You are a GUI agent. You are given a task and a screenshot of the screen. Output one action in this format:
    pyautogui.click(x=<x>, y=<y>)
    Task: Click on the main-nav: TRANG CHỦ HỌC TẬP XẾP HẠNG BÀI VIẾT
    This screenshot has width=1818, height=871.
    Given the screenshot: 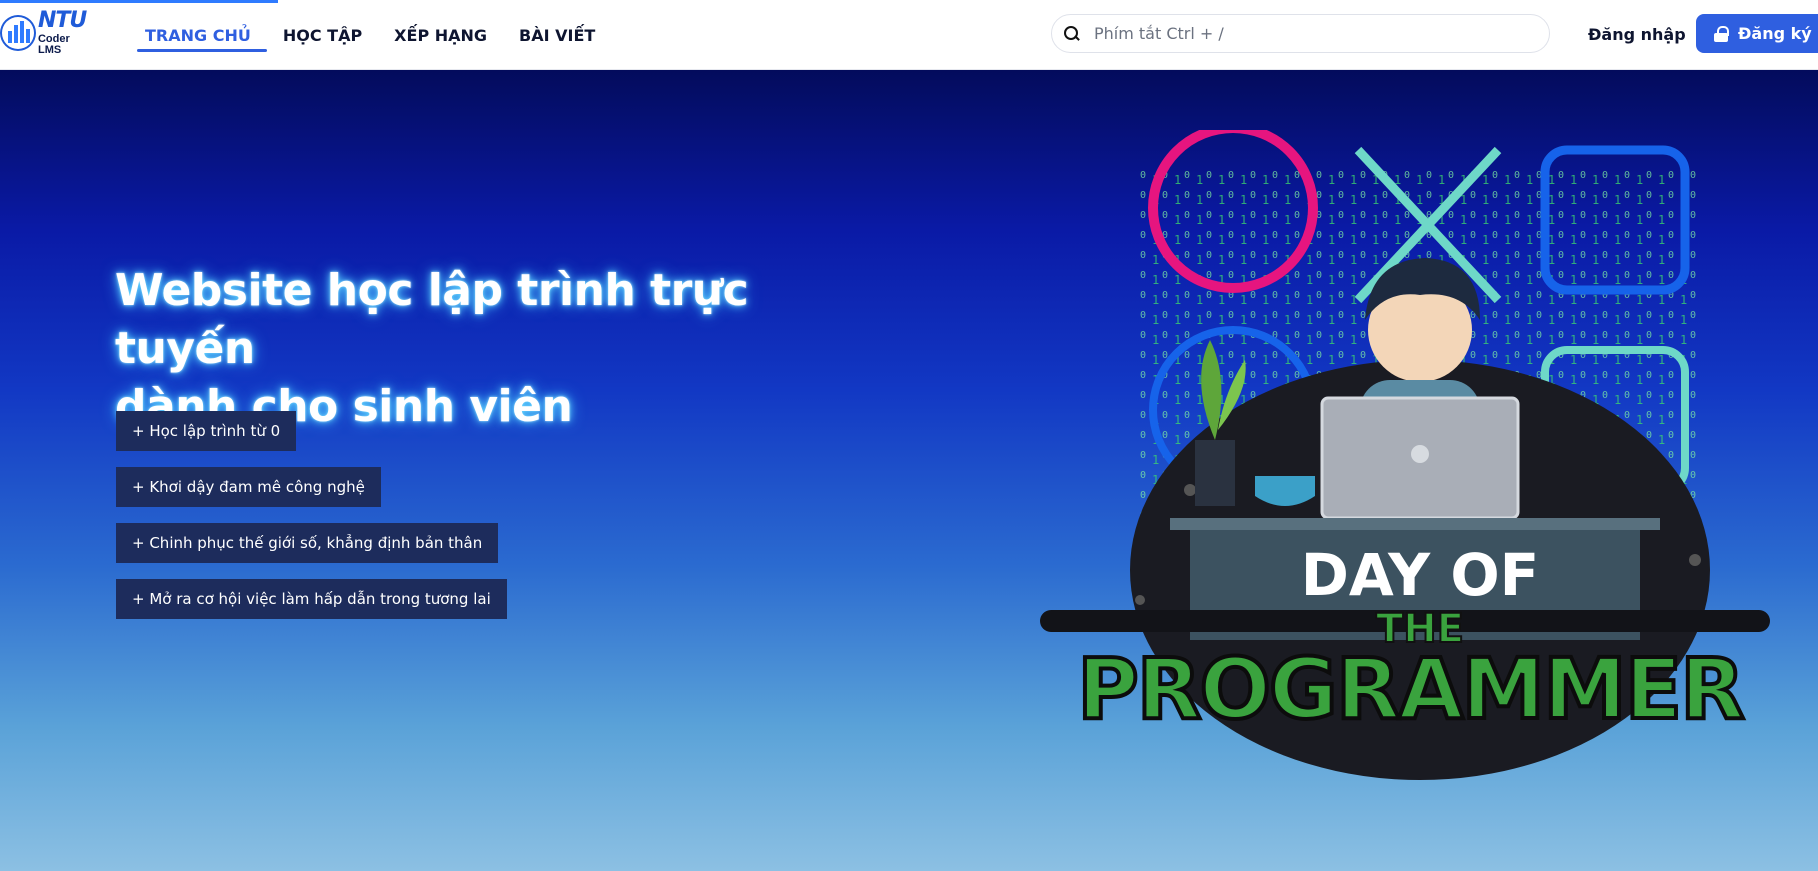 What is the action you would take?
    pyautogui.click(x=374, y=35)
    